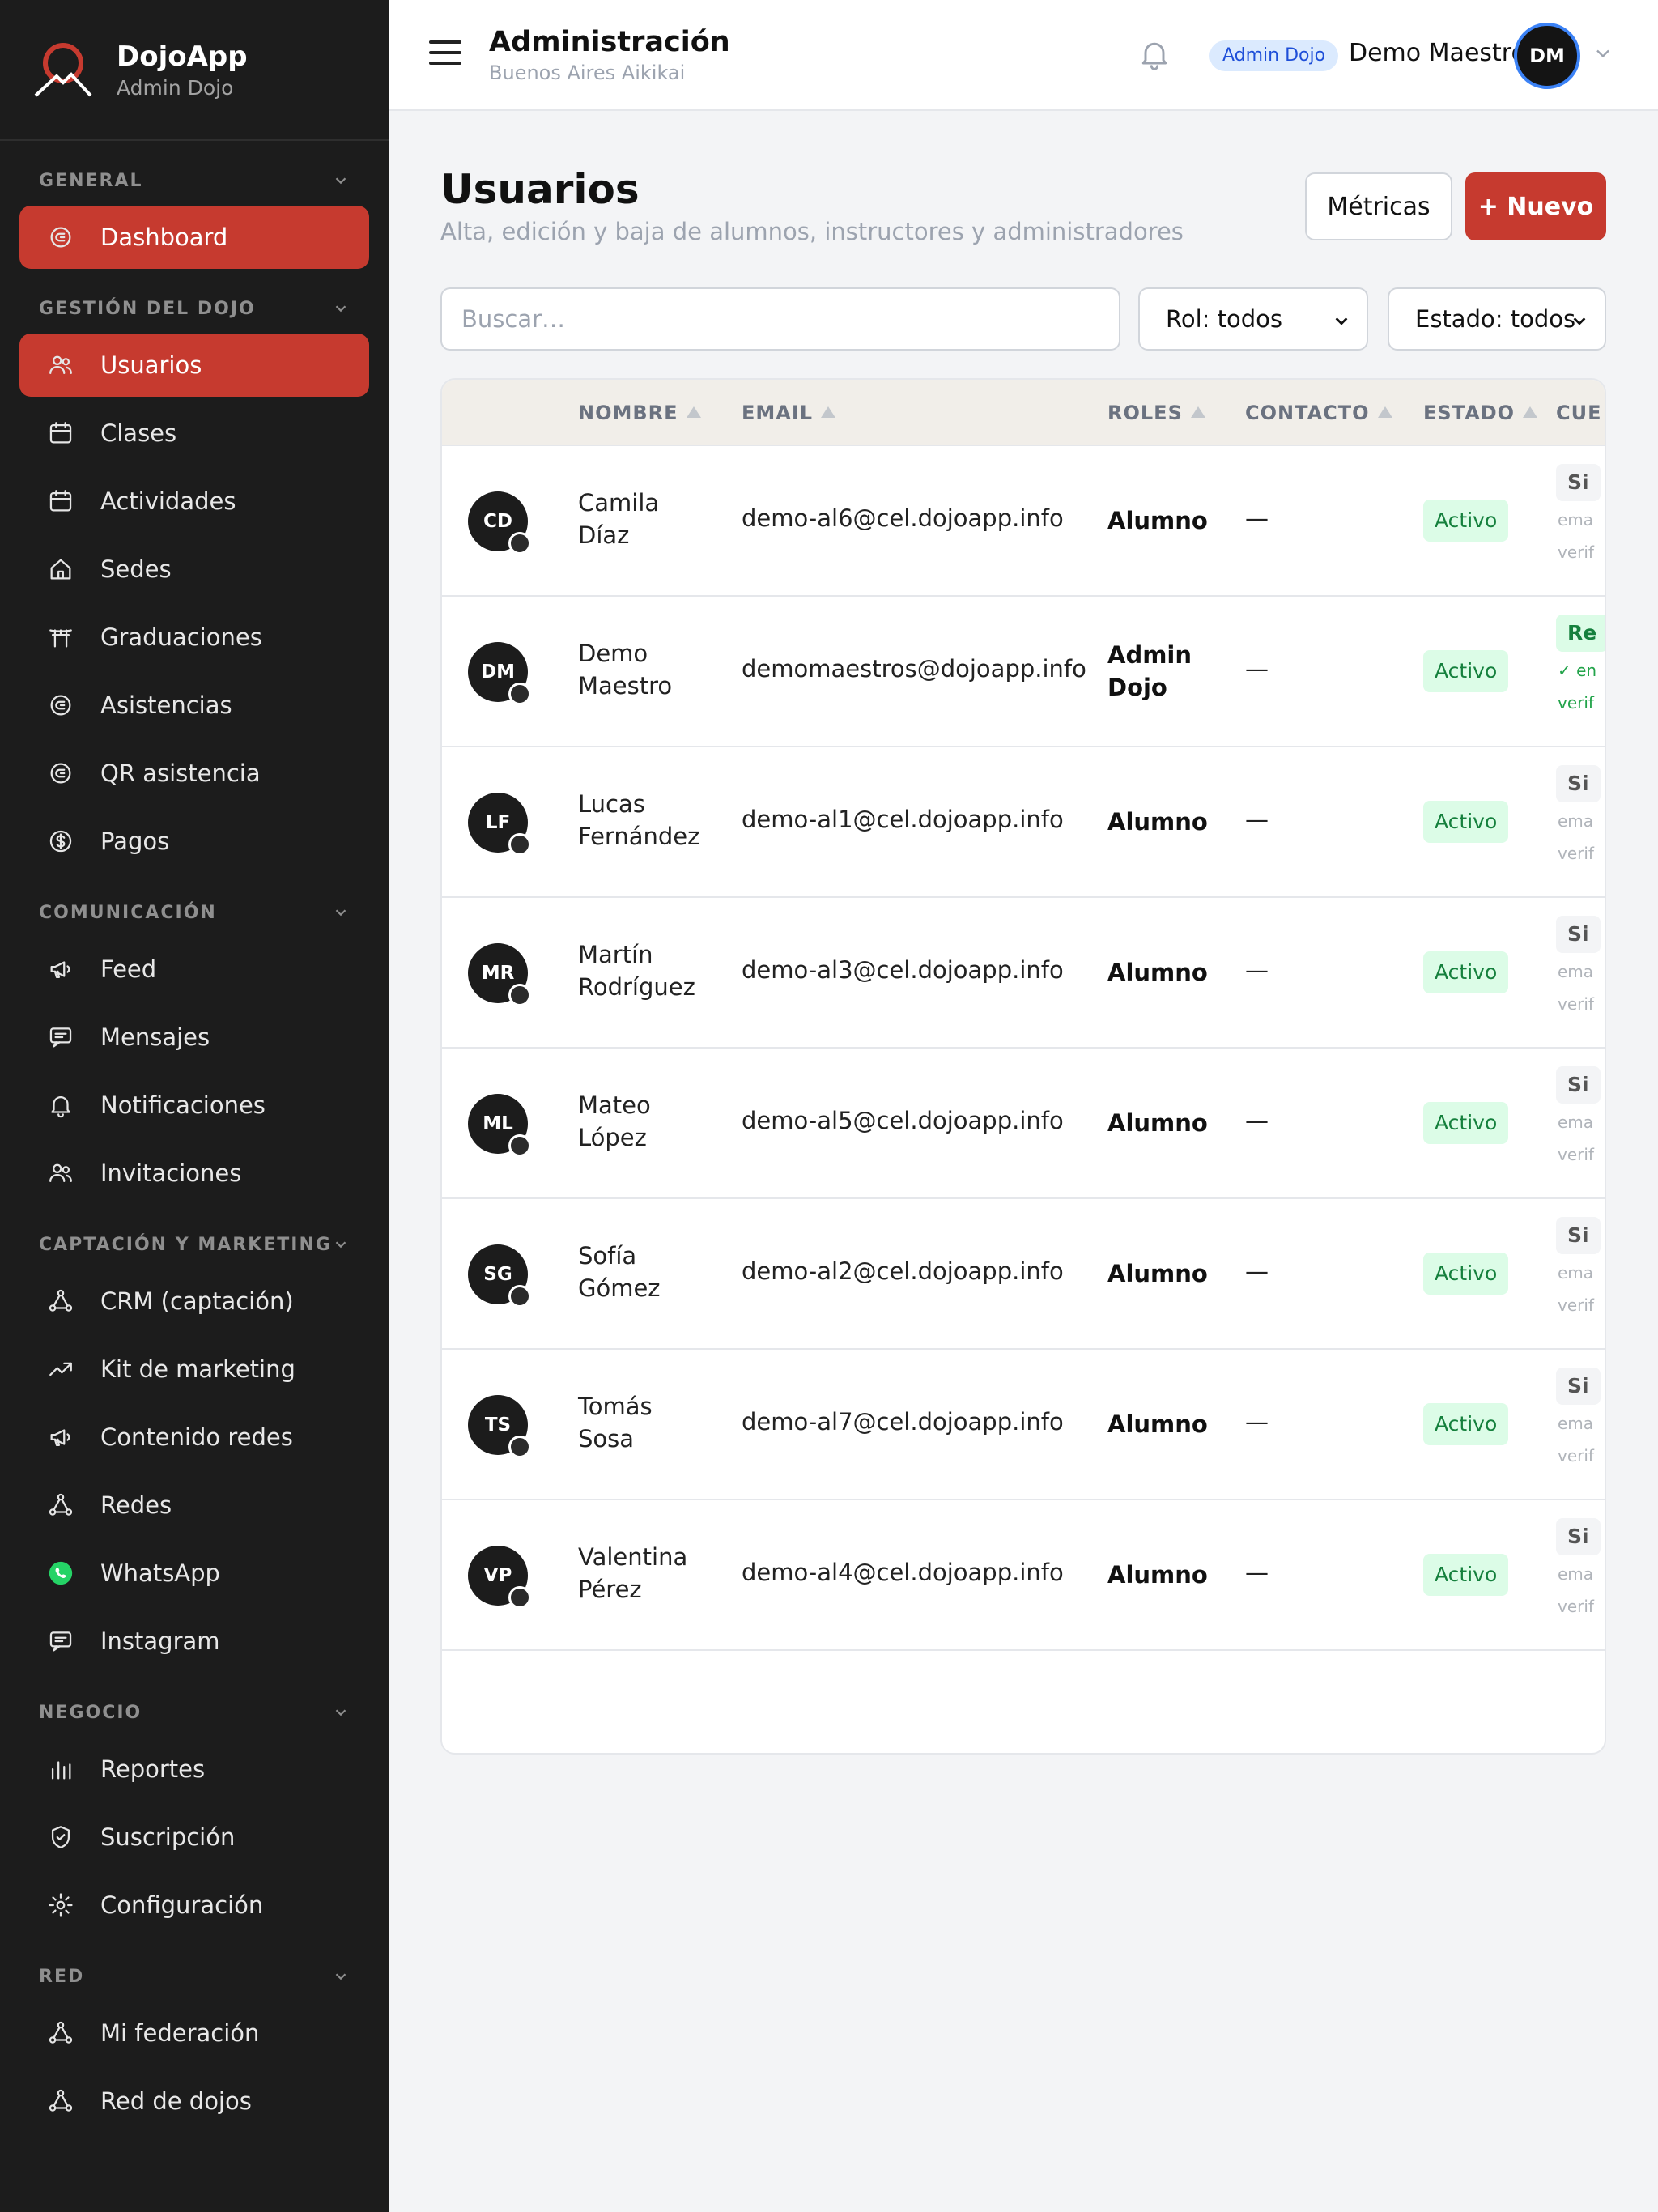 The image size is (1658, 2212). I want to click on sidebar-item: Sedes, so click(194, 569).